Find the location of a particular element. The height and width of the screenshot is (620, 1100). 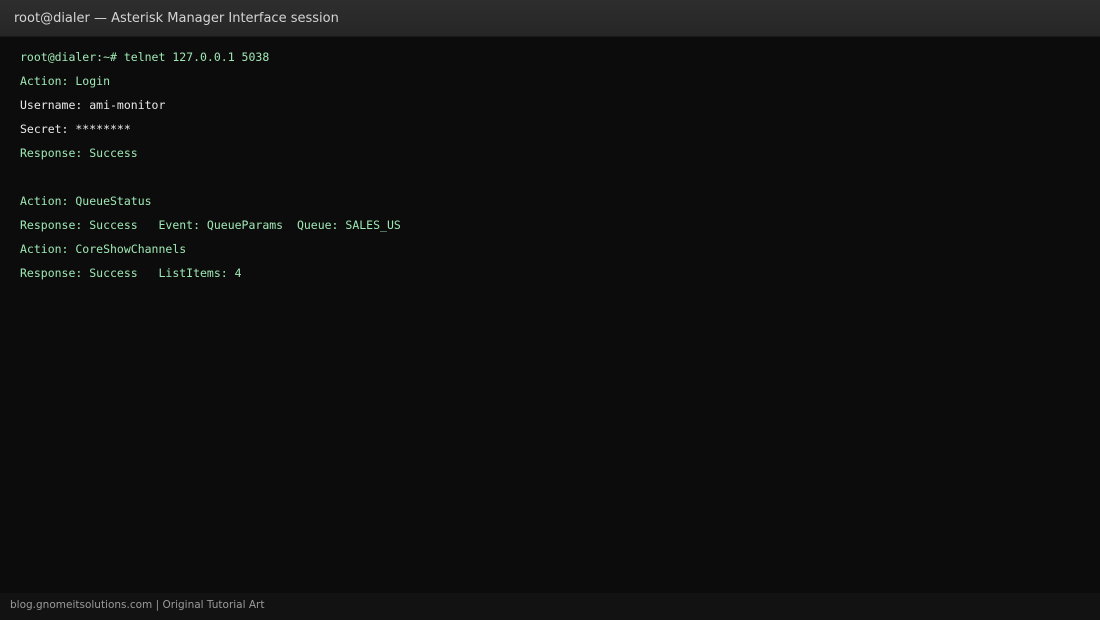

terminal-line-username: Username: ami-monitor is located at coordinates (93, 105).